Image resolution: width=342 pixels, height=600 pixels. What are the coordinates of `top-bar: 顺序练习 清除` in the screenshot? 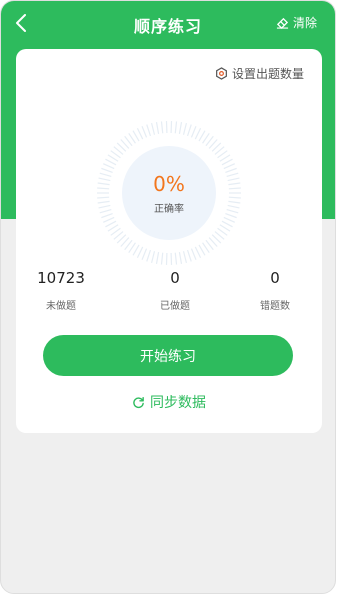 It's located at (168, 23).